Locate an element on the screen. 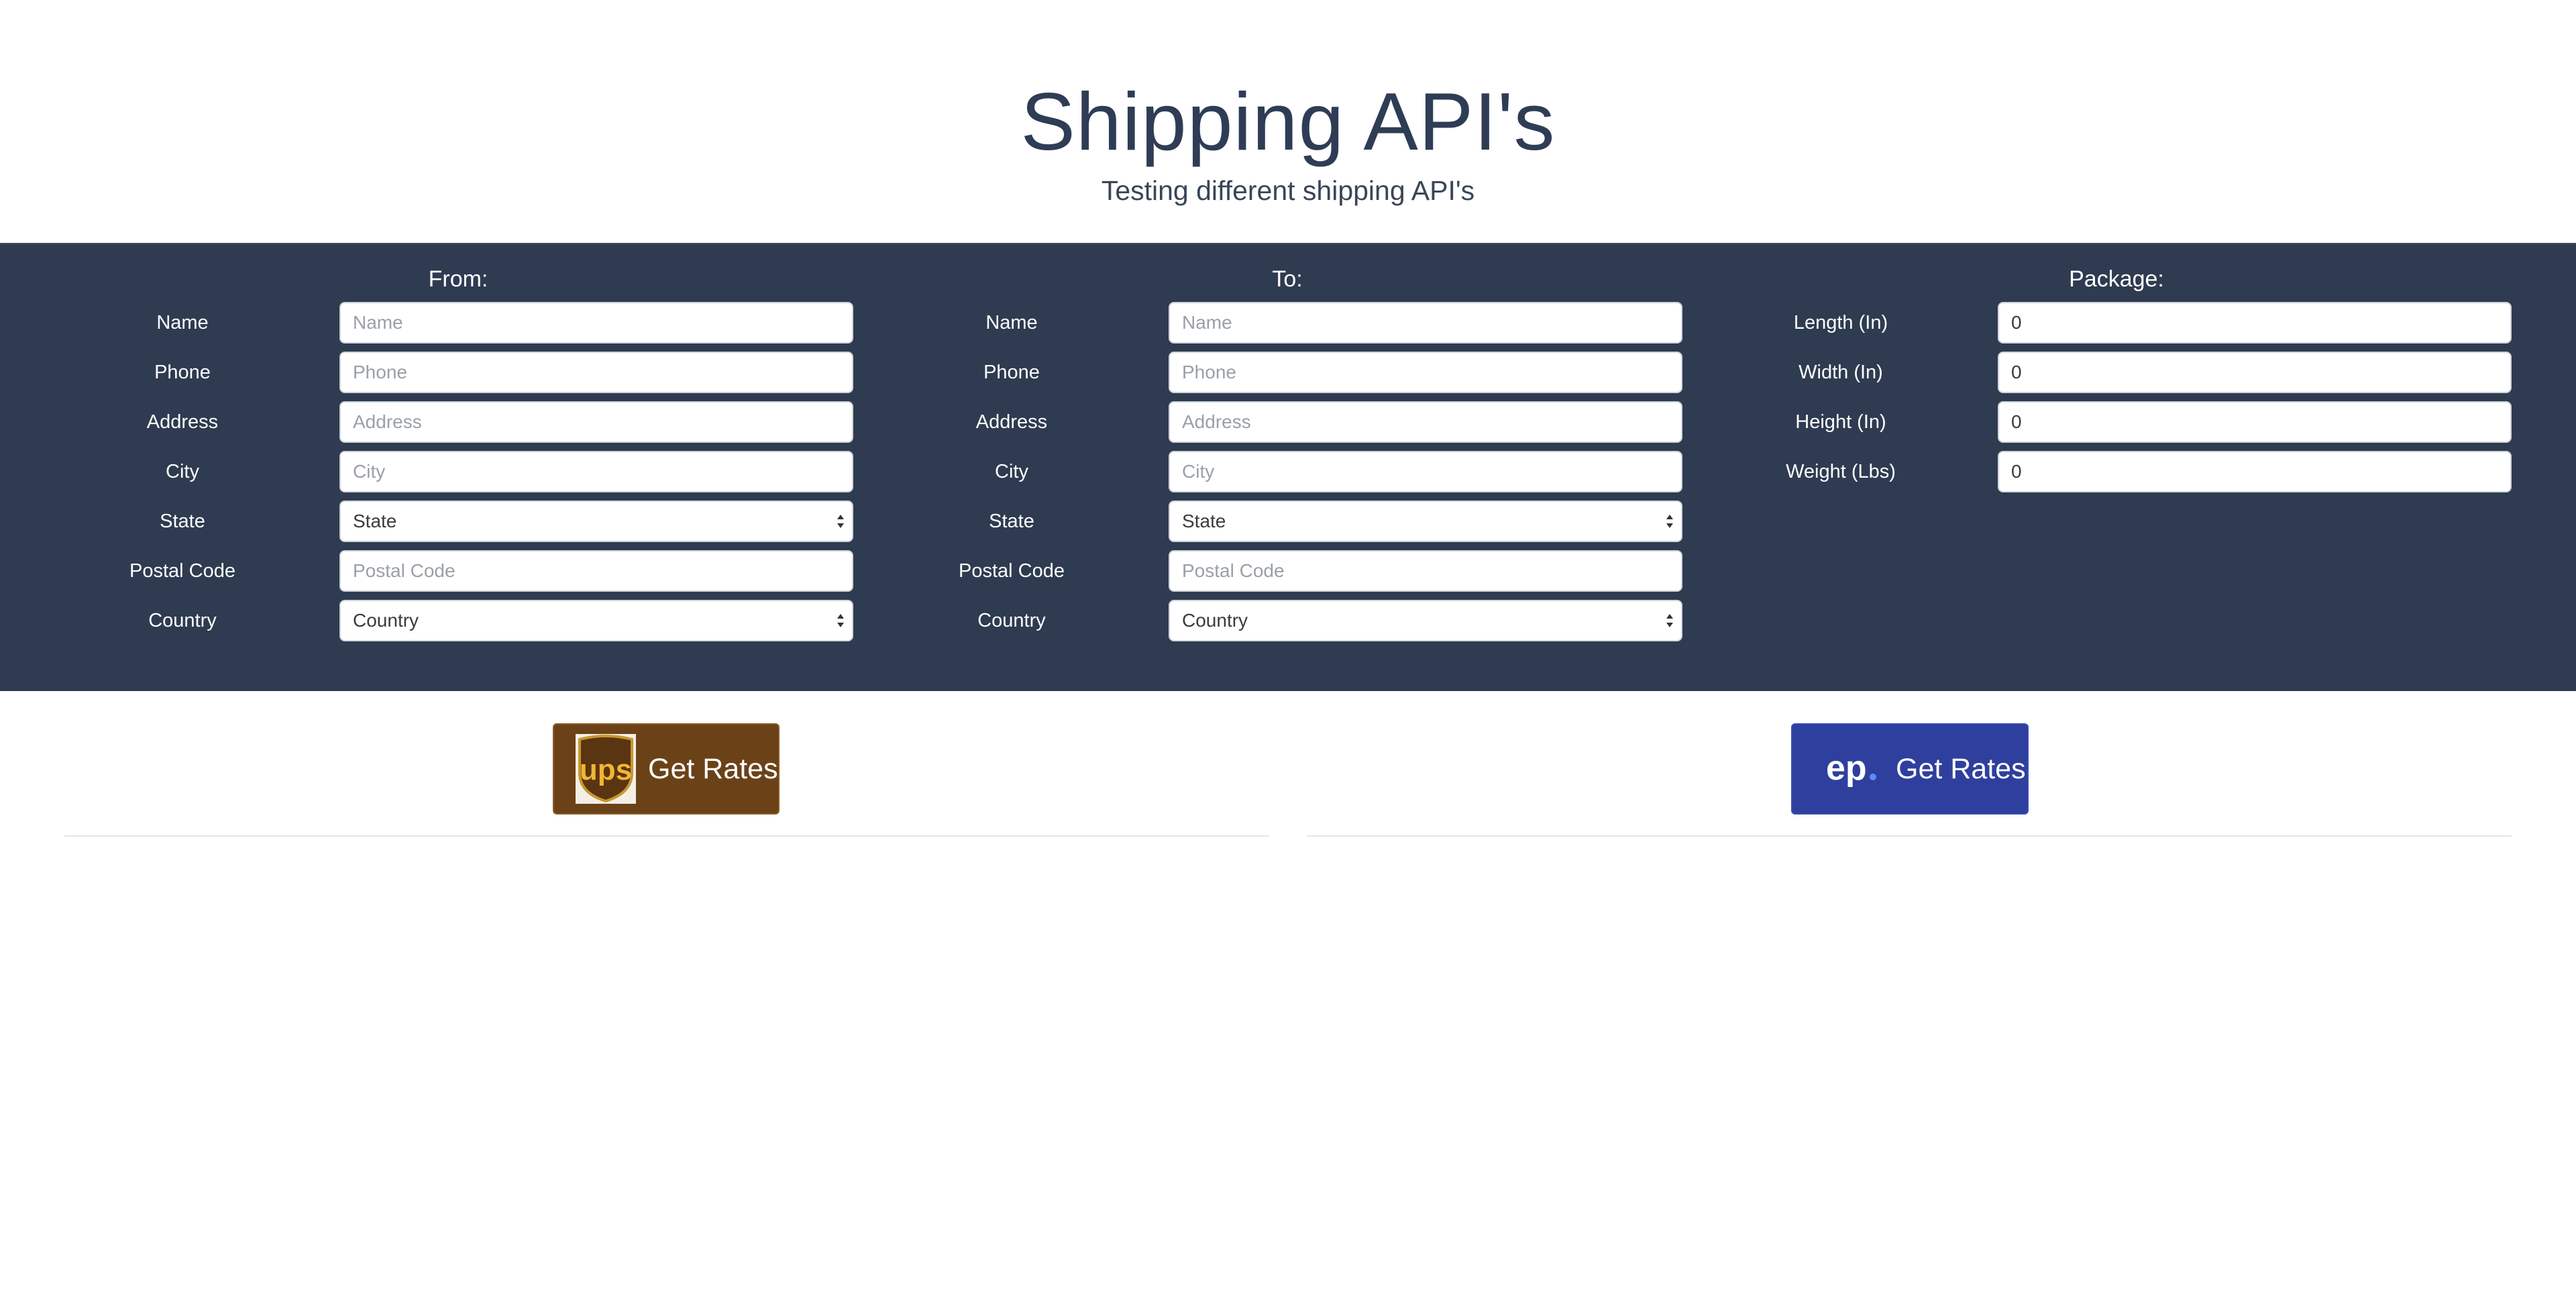 The height and width of the screenshot is (1311, 2576). from-address-row: Address is located at coordinates (429, 422).